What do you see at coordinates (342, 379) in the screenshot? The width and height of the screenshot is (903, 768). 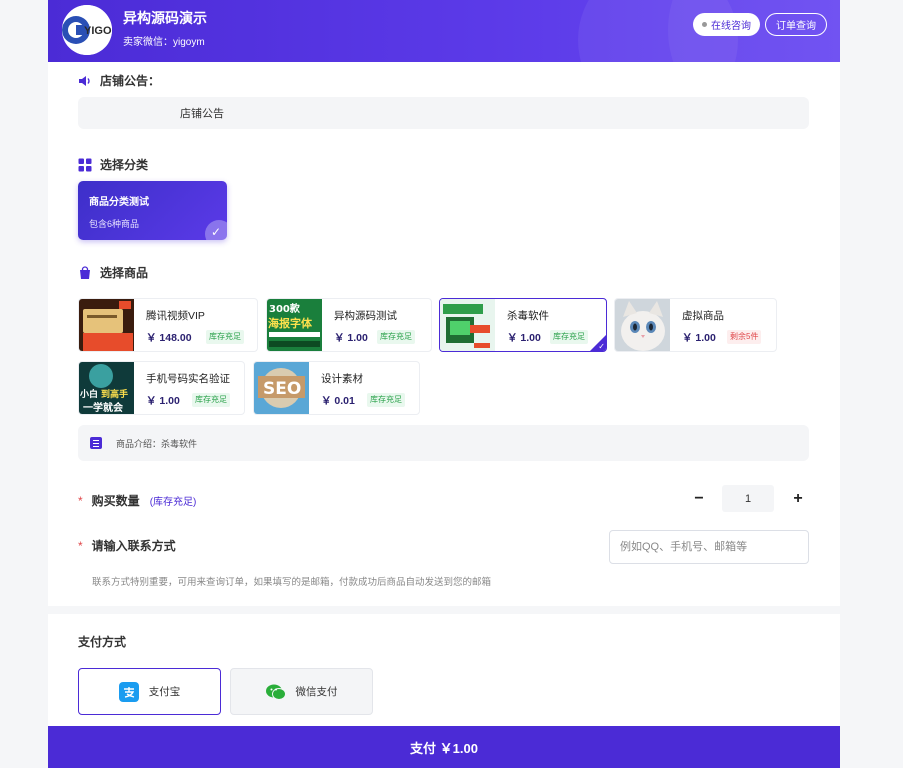 I see `product-name: 设计素材` at bounding box center [342, 379].